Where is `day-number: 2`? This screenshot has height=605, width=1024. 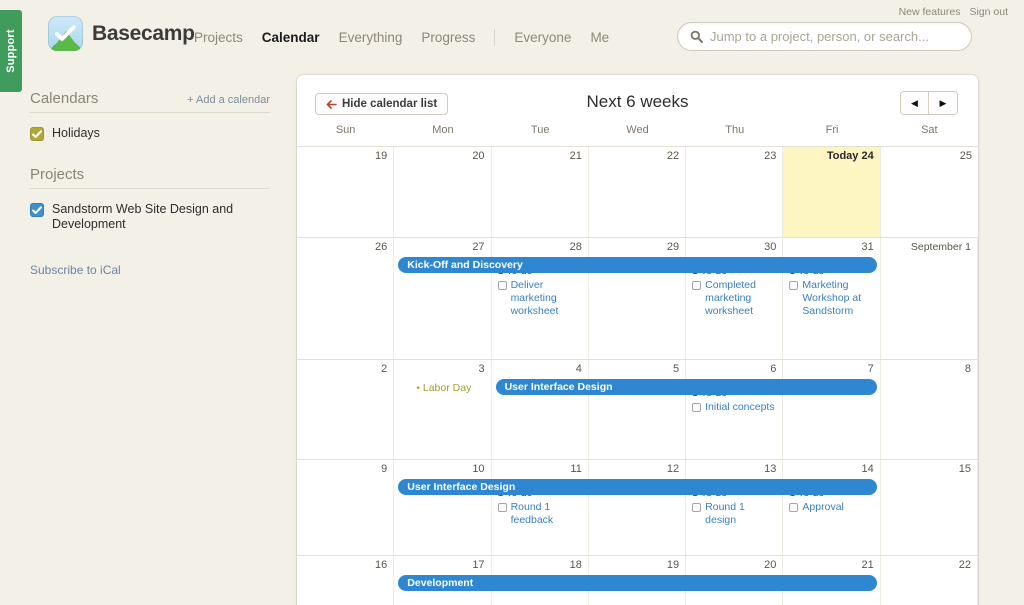
day-number: 2 is located at coordinates (384, 369).